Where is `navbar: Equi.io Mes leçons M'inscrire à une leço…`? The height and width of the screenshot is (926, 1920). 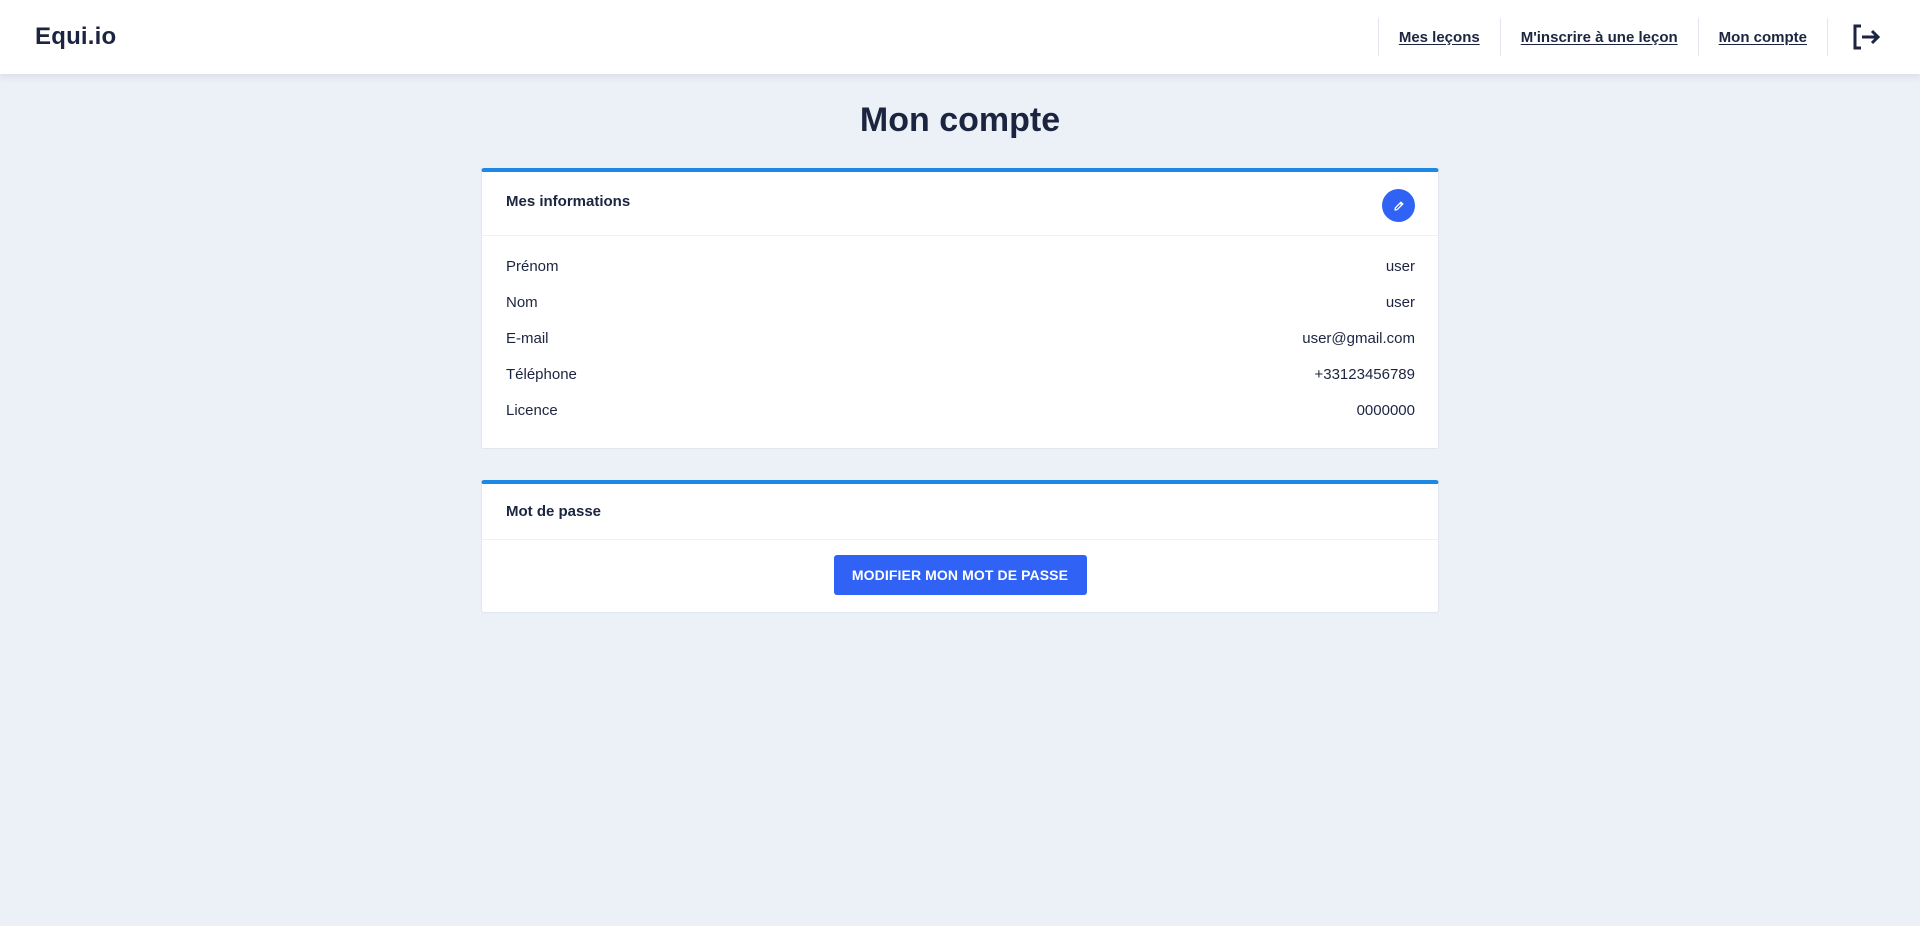
navbar: Equi.io Mes leçons M'inscrire à une leço… is located at coordinates (960, 37).